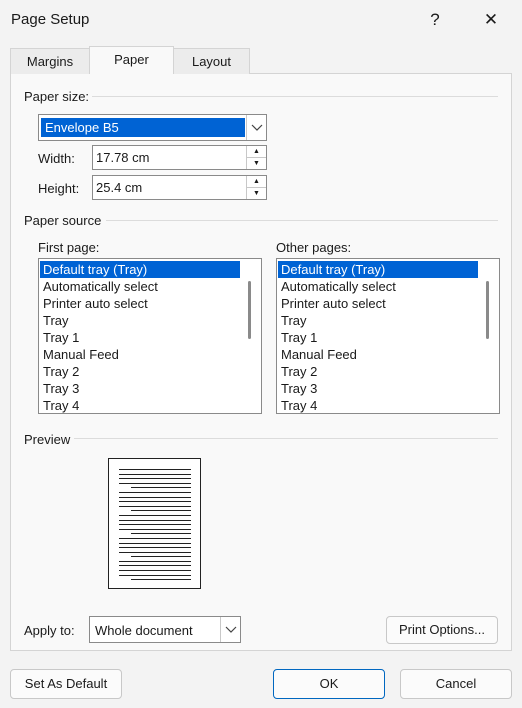 This screenshot has height=708, width=522. I want to click on first-page-label: First page:, so click(69, 247).